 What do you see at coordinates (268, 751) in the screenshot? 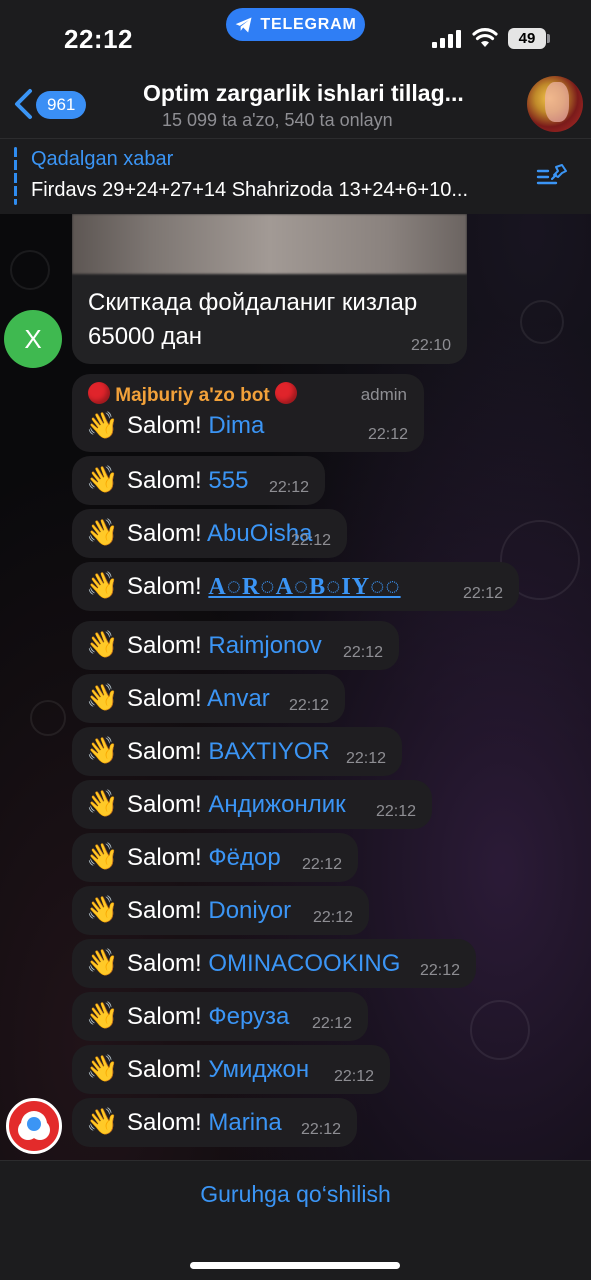
I see `mentioned-user-name: BAXTIYOR` at bounding box center [268, 751].